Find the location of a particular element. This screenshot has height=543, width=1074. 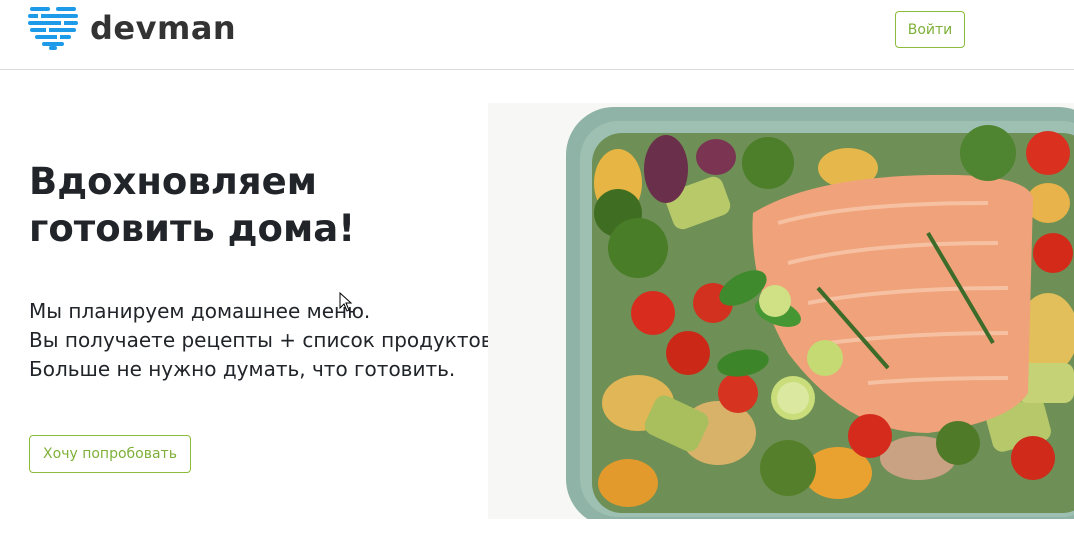

heart-logo-icon is located at coordinates (53, 28).